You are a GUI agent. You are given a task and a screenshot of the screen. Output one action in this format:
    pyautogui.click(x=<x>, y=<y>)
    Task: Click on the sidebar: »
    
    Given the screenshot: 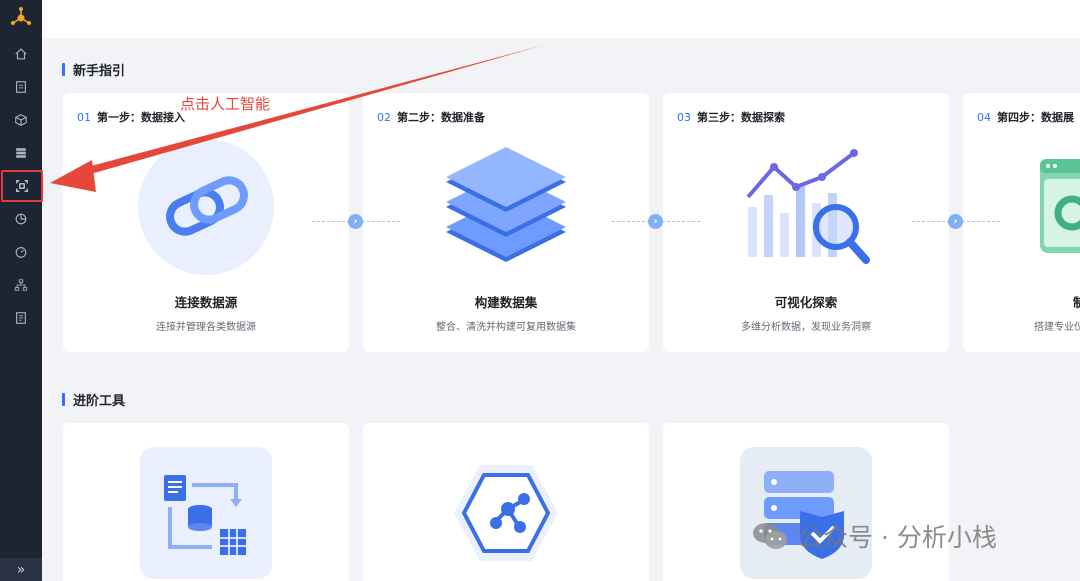 What is the action you would take?
    pyautogui.click(x=21, y=290)
    